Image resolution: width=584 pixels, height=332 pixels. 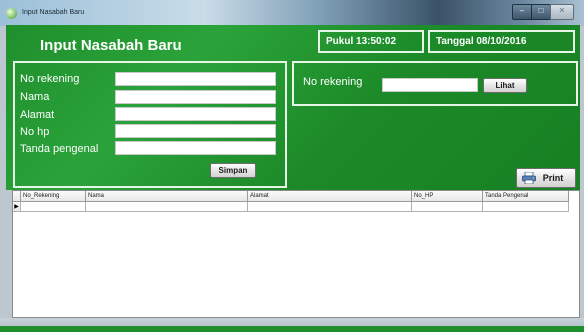 What do you see at coordinates (292, 329) in the screenshot?
I see `green-bottom-edge` at bounding box center [292, 329].